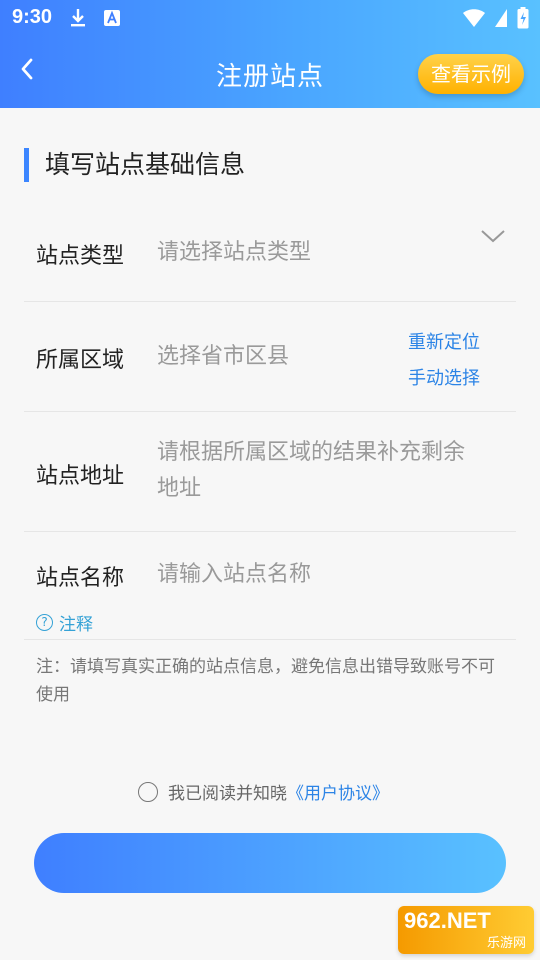 The height and width of the screenshot is (960, 540). I want to click on agreement: 我已阅读并知晓 《用户协议》, so click(263, 791).